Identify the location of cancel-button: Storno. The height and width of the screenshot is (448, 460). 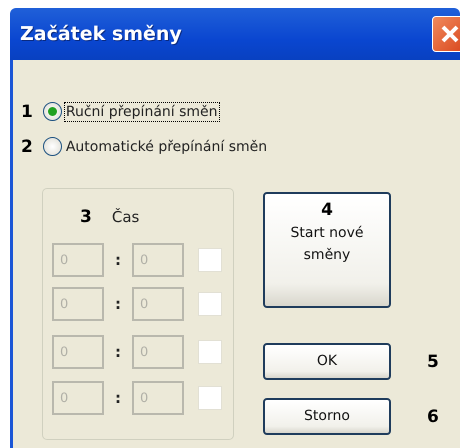
(327, 416).